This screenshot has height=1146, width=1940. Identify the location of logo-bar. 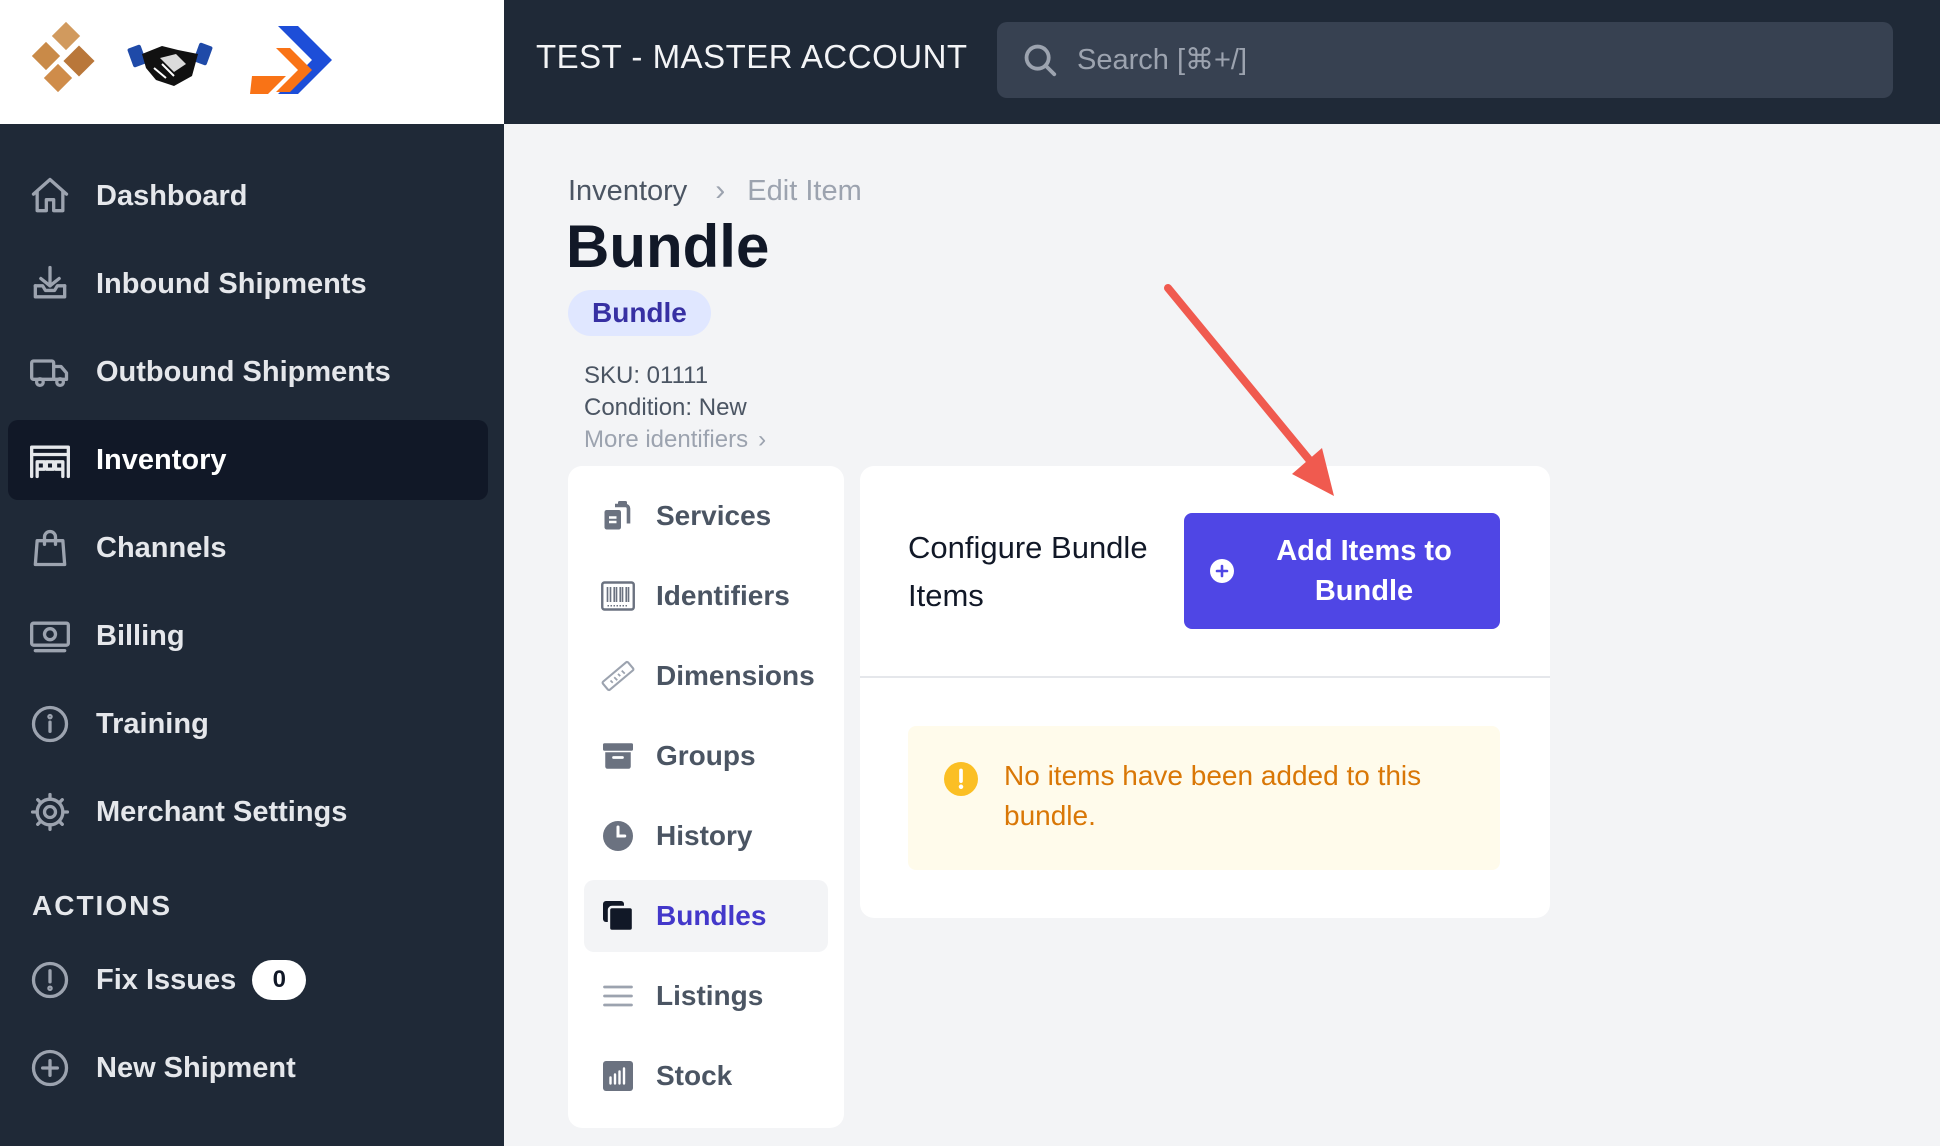
(252, 62).